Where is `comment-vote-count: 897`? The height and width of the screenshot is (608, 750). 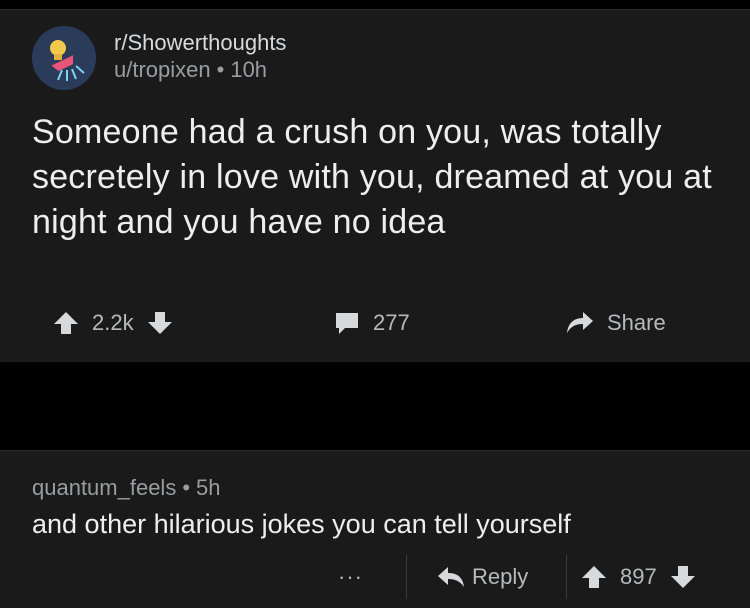 comment-vote-count: 897 is located at coordinates (638, 576).